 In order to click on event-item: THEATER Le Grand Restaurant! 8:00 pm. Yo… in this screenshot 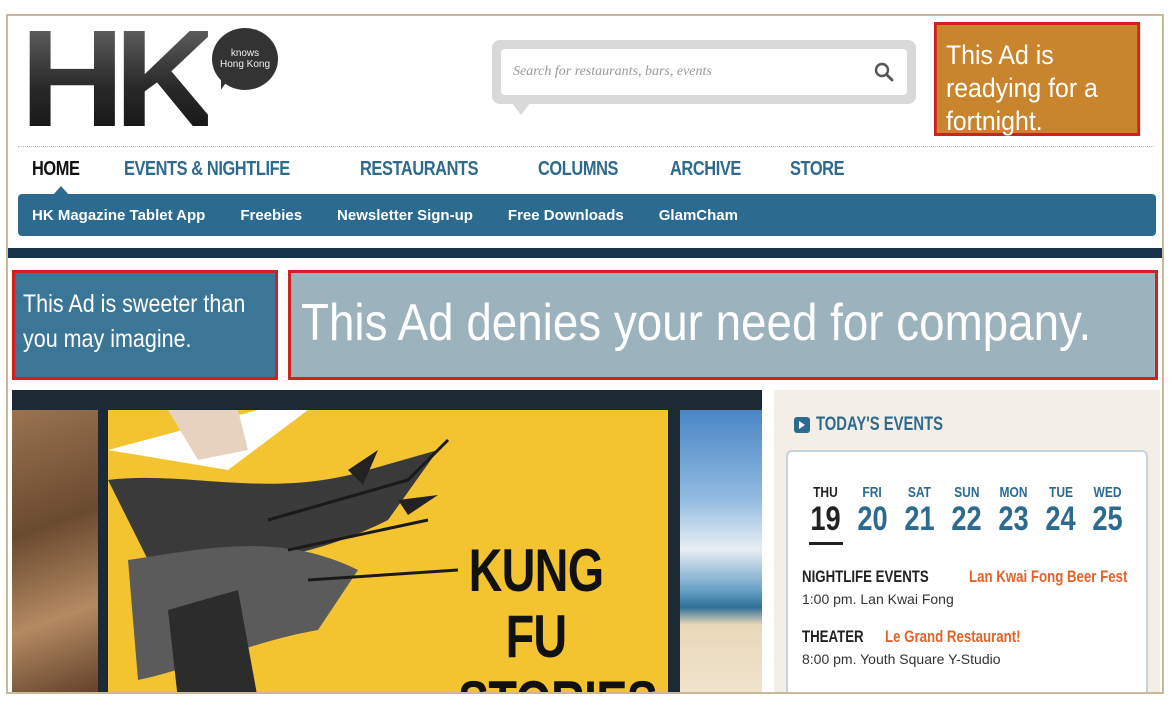, I will do `click(974, 647)`.